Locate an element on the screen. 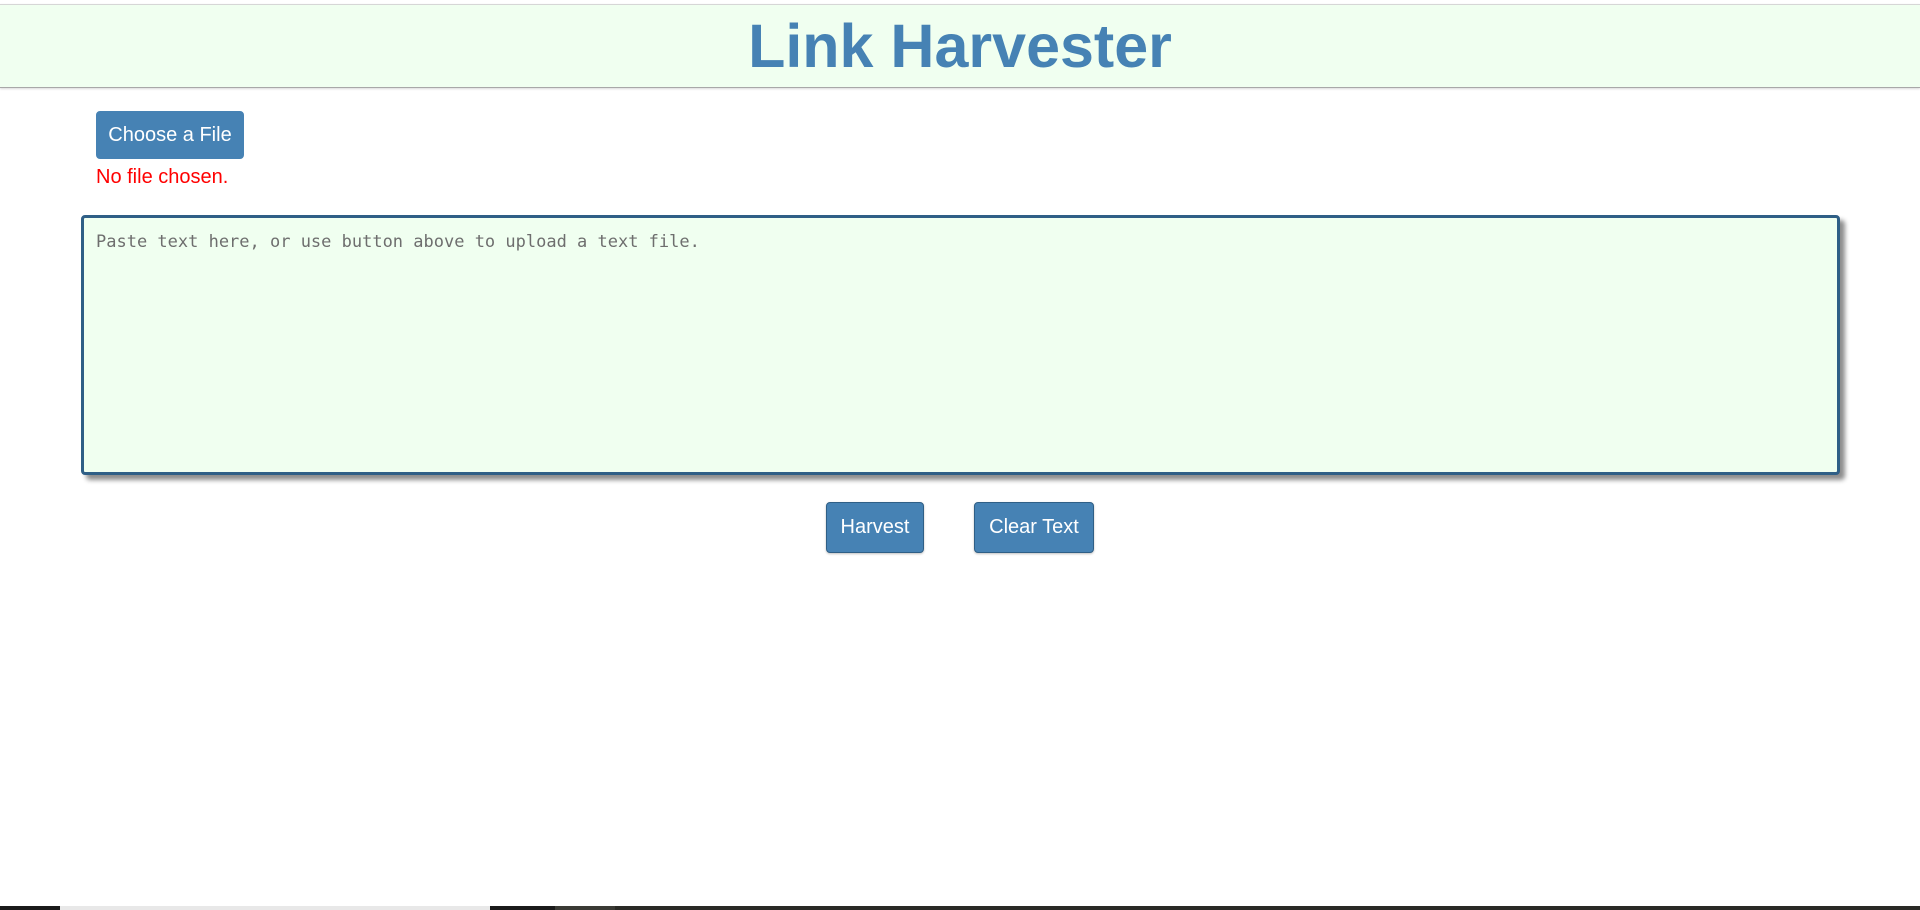 This screenshot has width=1920, height=910. taskbar-strip is located at coordinates (960, 908).